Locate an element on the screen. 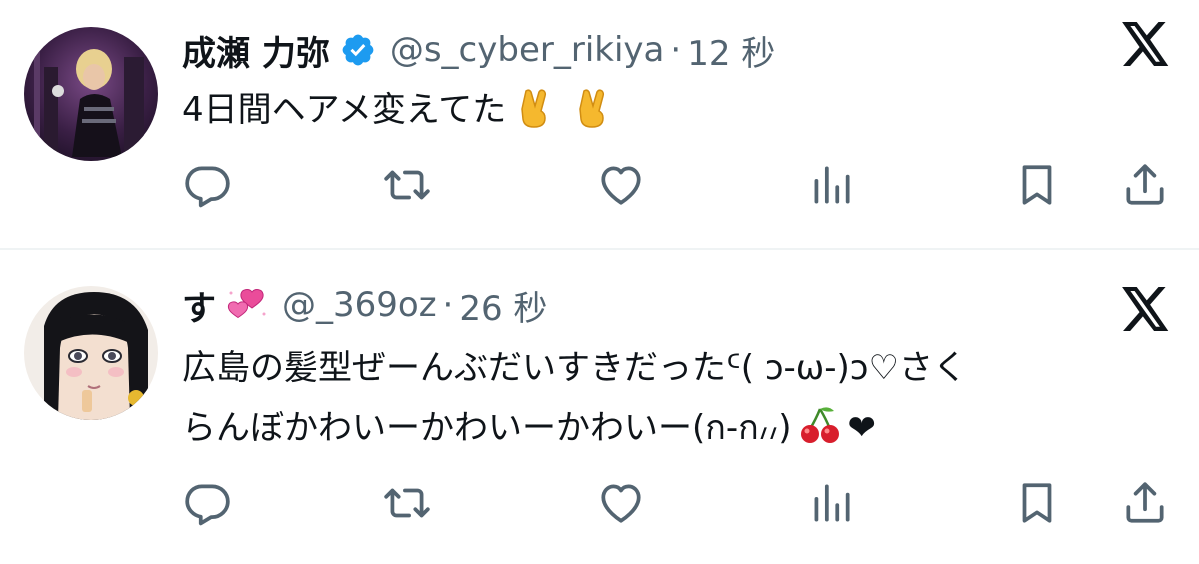  tweet-text-line: 広島の髪型ぜーんぶだいすきだったᑦ( ɔ-ω-)ɔ♡さく is located at coordinates (574, 368).